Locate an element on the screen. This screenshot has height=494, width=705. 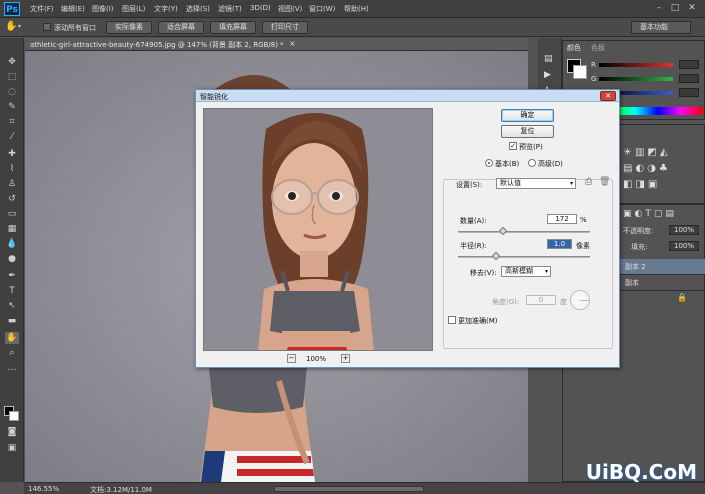
zoom-in-button: + is located at coordinates (345, 358).